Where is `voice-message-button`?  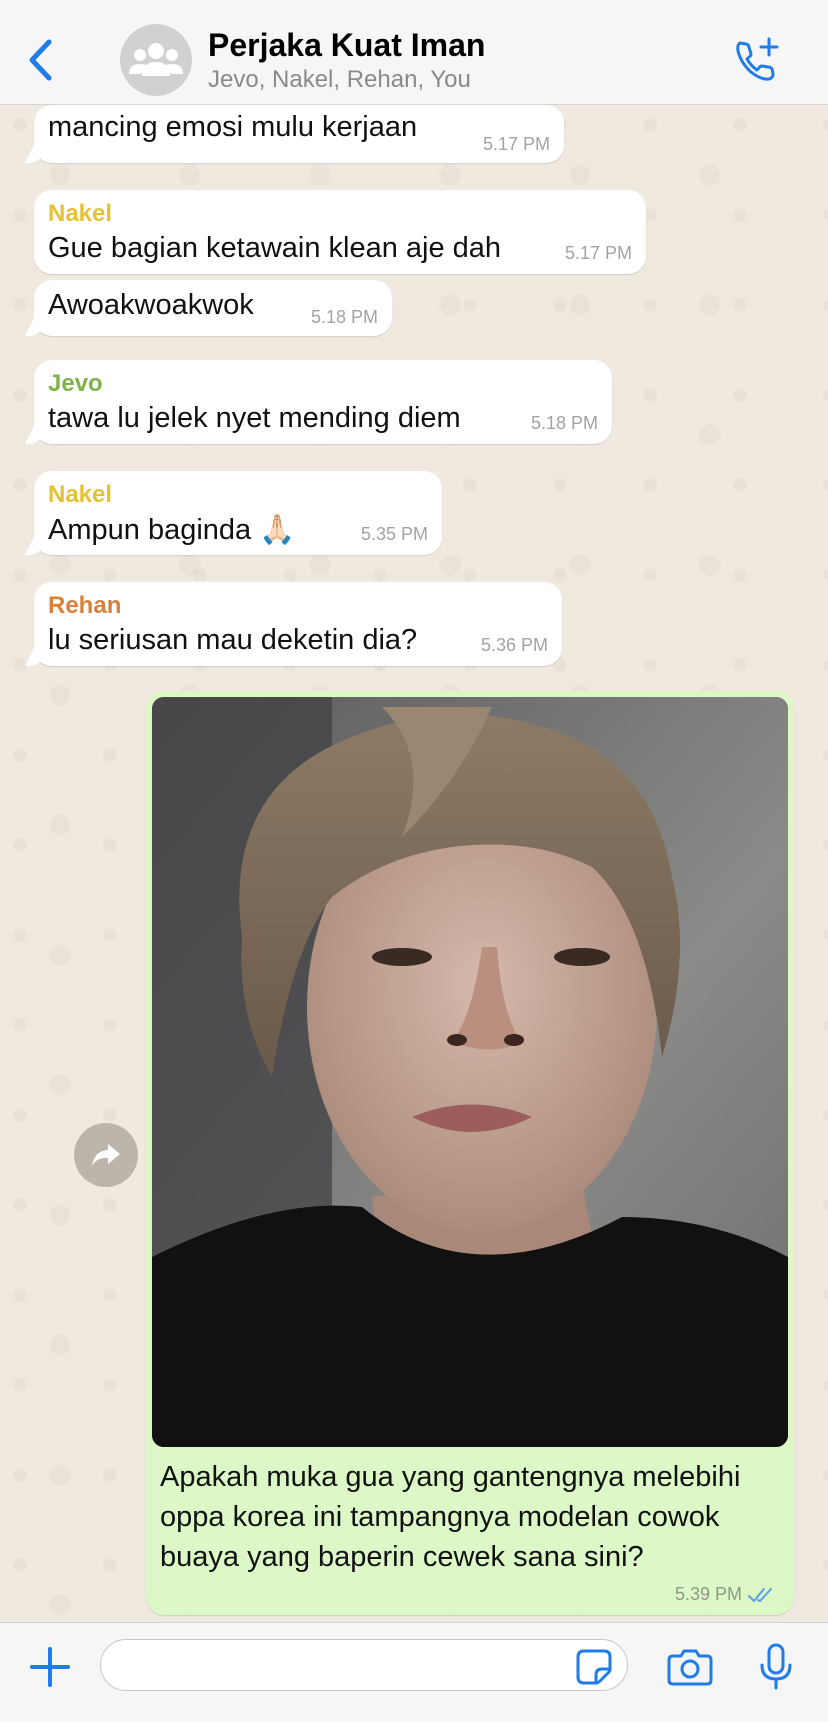 voice-message-button is located at coordinates (776, 1667).